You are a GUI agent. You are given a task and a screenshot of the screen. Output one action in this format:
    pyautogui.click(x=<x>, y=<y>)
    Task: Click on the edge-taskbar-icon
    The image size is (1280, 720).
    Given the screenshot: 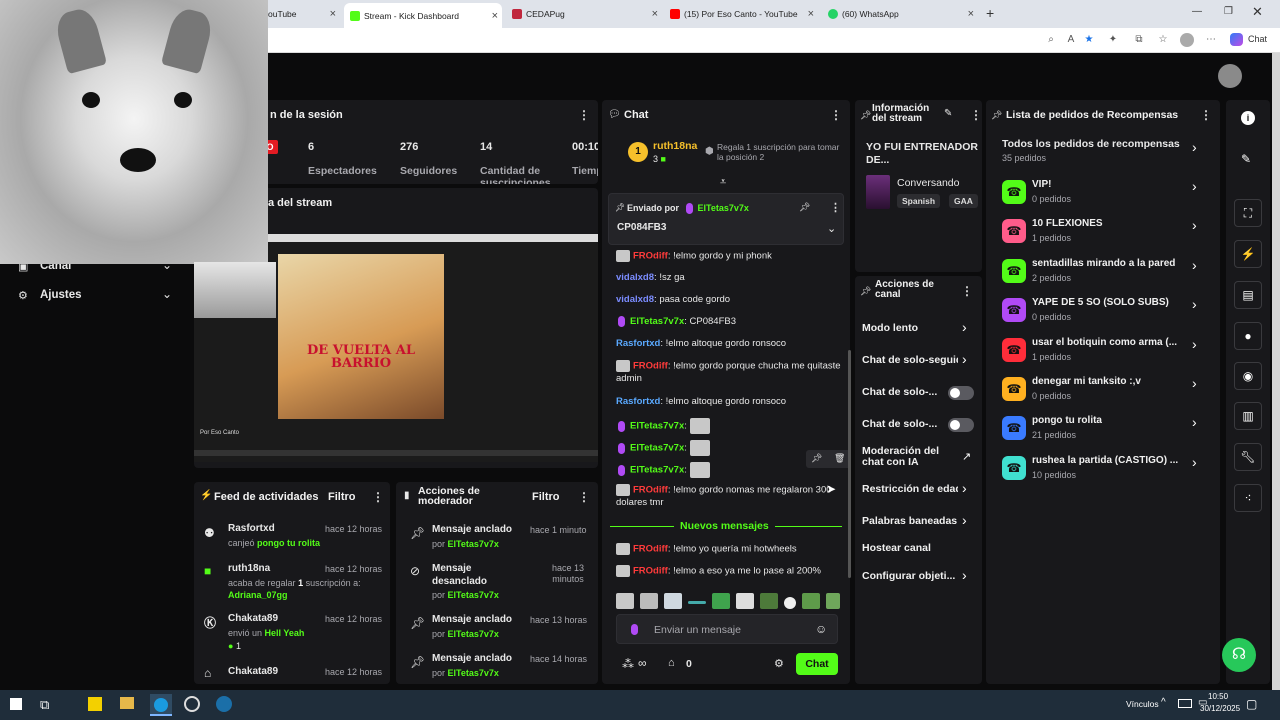 What is the action you would take?
    pyautogui.click(x=161, y=705)
    